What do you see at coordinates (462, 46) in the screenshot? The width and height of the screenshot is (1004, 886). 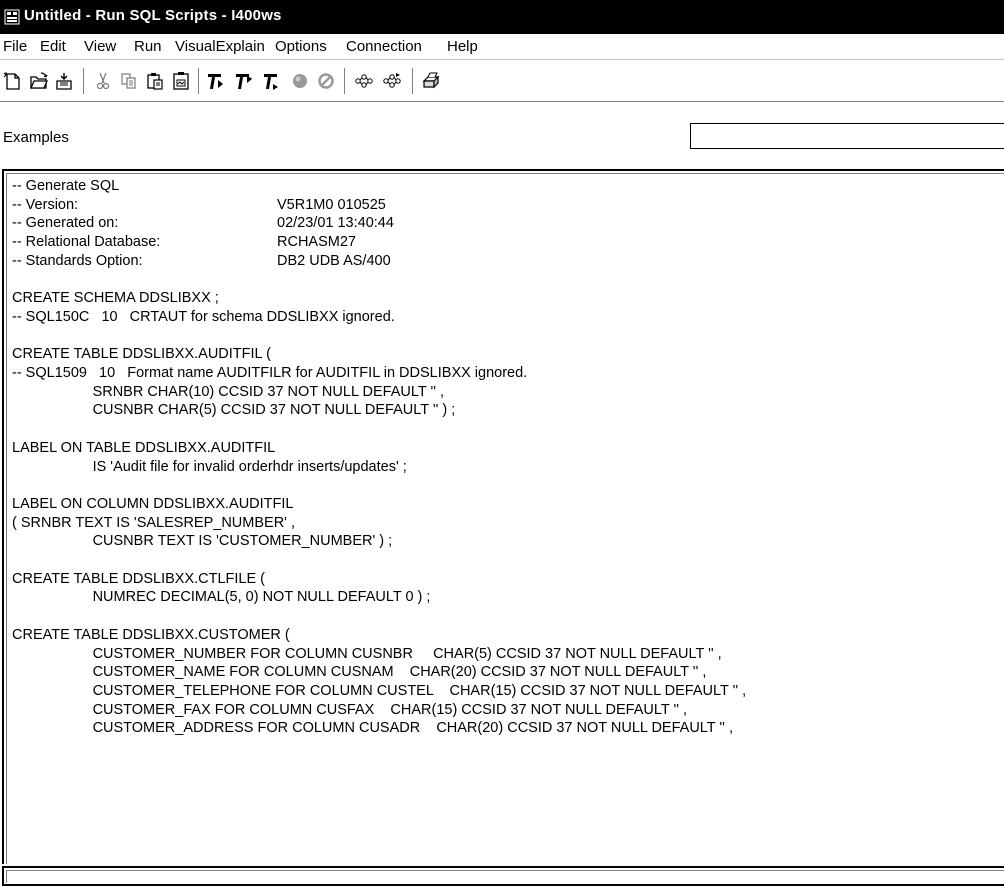 I see `menu-help: Help` at bounding box center [462, 46].